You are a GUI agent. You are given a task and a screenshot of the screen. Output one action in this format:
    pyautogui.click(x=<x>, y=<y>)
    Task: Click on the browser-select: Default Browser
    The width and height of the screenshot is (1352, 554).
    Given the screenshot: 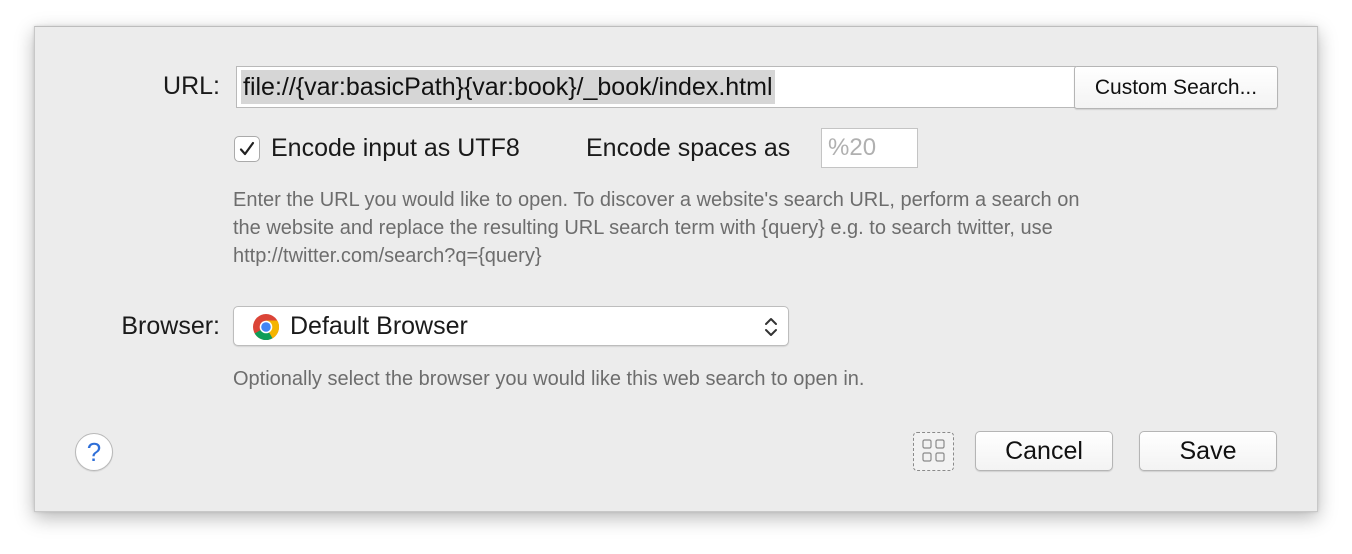 What is the action you would take?
    pyautogui.click(x=511, y=326)
    